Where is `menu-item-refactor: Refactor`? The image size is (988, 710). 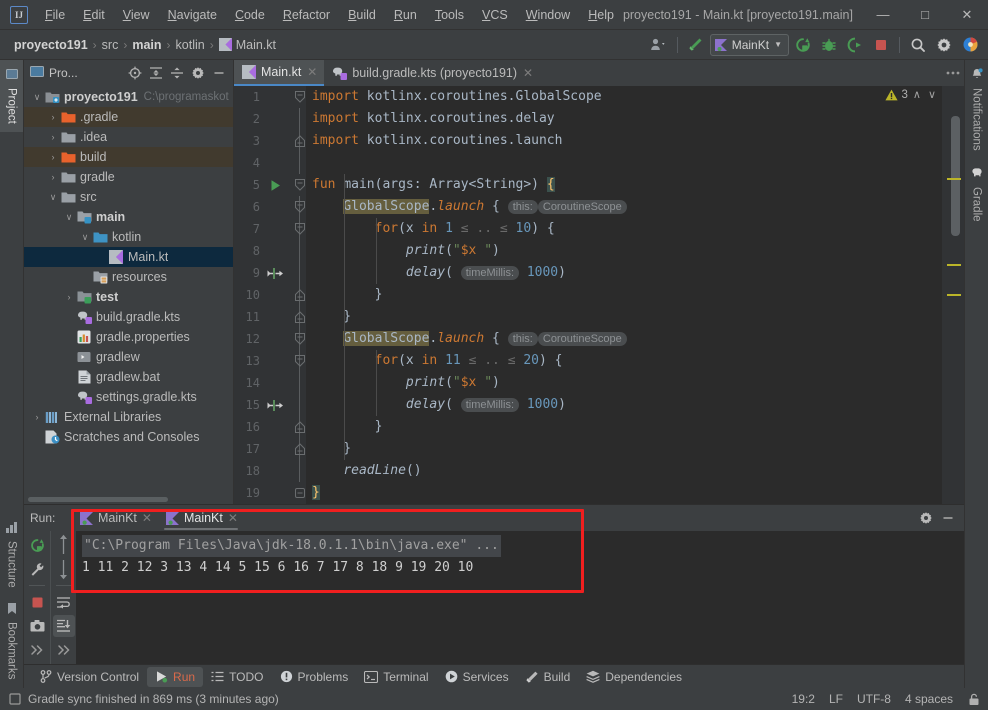 menu-item-refactor: Refactor is located at coordinates (306, 15).